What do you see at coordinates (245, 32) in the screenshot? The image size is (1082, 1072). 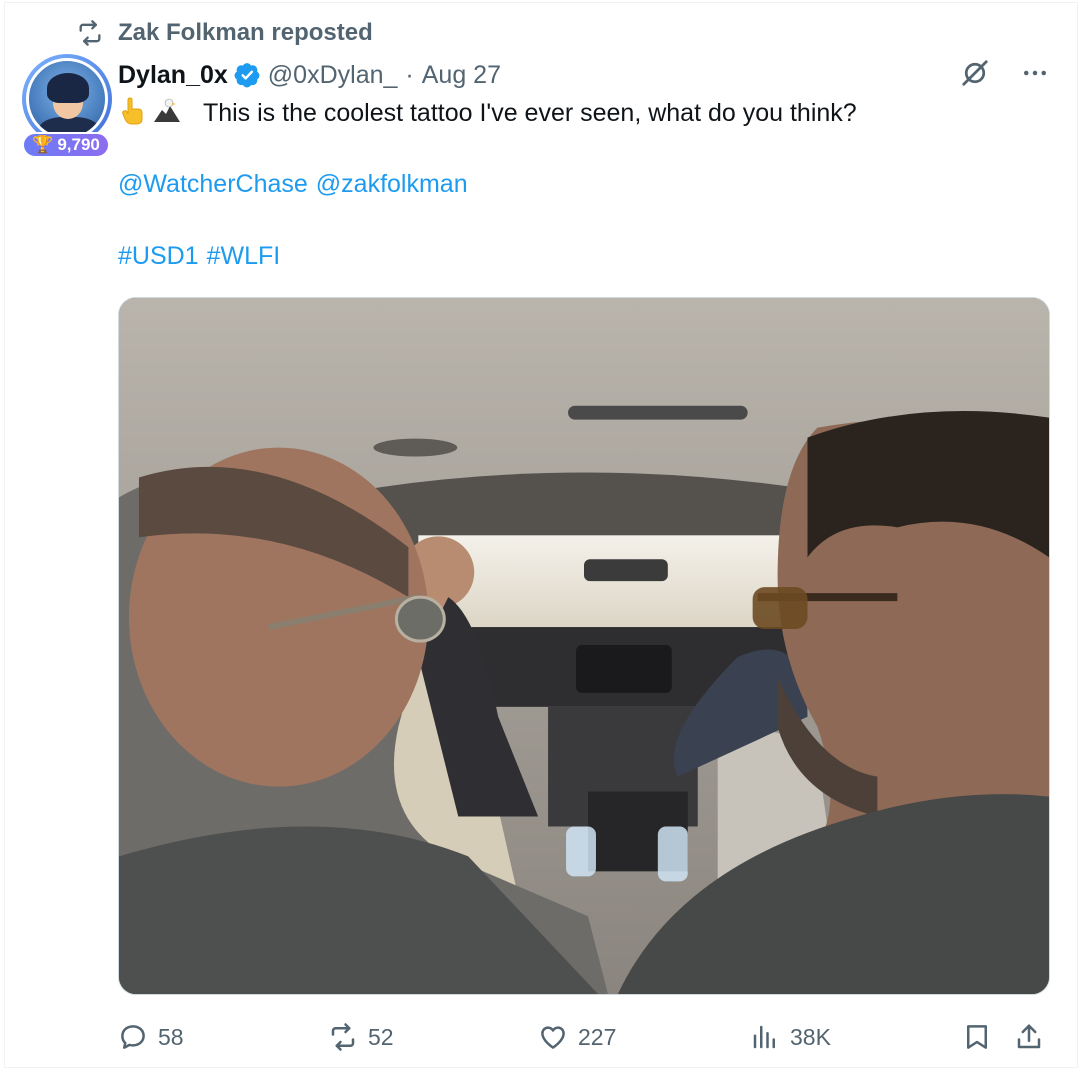 I see `repost-label: Zak Folkman reposted` at bounding box center [245, 32].